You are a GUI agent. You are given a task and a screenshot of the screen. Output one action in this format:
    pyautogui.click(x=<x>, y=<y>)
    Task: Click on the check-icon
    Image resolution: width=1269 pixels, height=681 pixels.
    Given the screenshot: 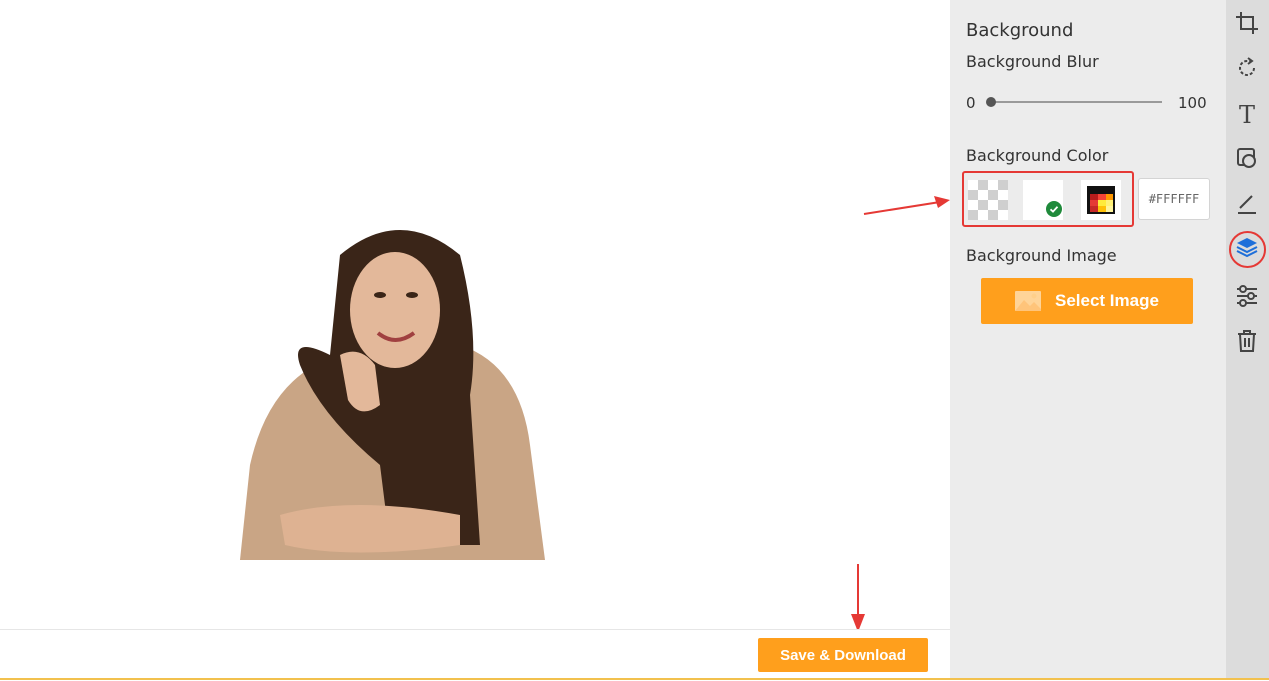 What is the action you would take?
    pyautogui.click(x=1054, y=209)
    